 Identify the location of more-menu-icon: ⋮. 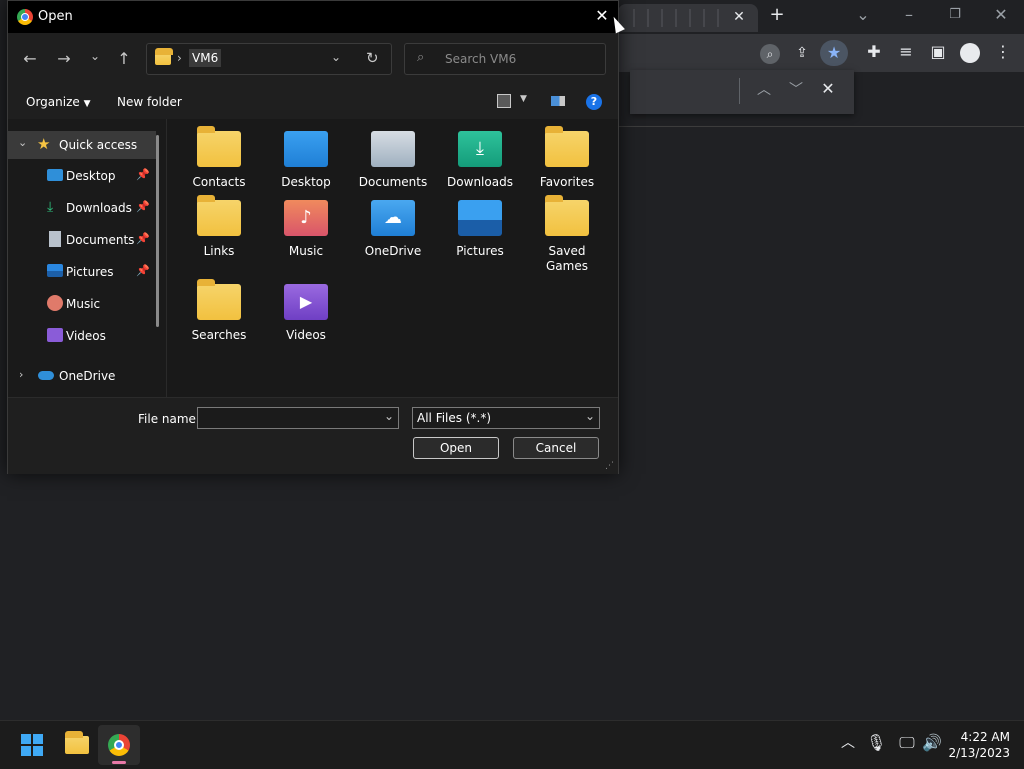
(1003, 52).